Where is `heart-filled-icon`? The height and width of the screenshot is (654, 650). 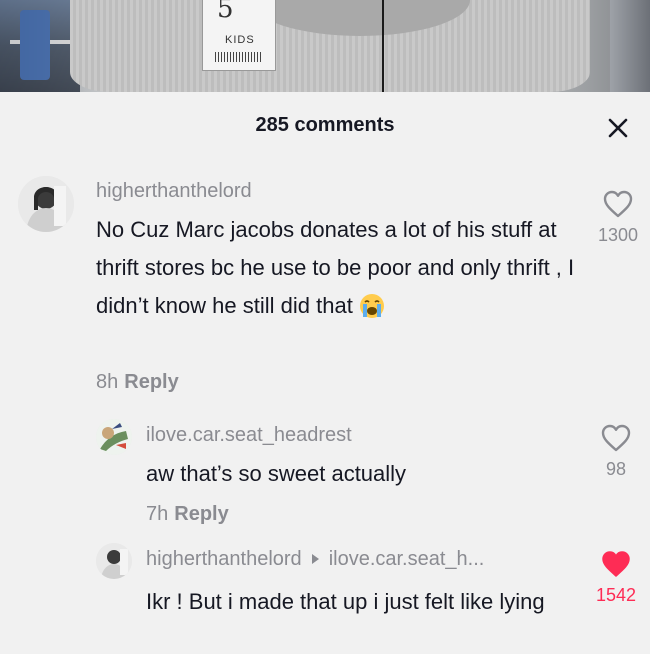 heart-filled-icon is located at coordinates (616, 564).